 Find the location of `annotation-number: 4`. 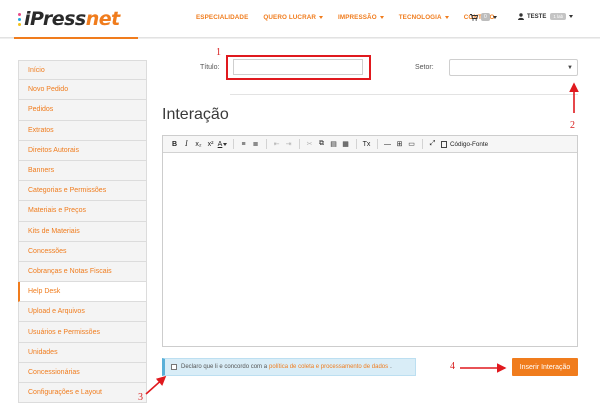

annotation-number: 4 is located at coordinates (452, 366).